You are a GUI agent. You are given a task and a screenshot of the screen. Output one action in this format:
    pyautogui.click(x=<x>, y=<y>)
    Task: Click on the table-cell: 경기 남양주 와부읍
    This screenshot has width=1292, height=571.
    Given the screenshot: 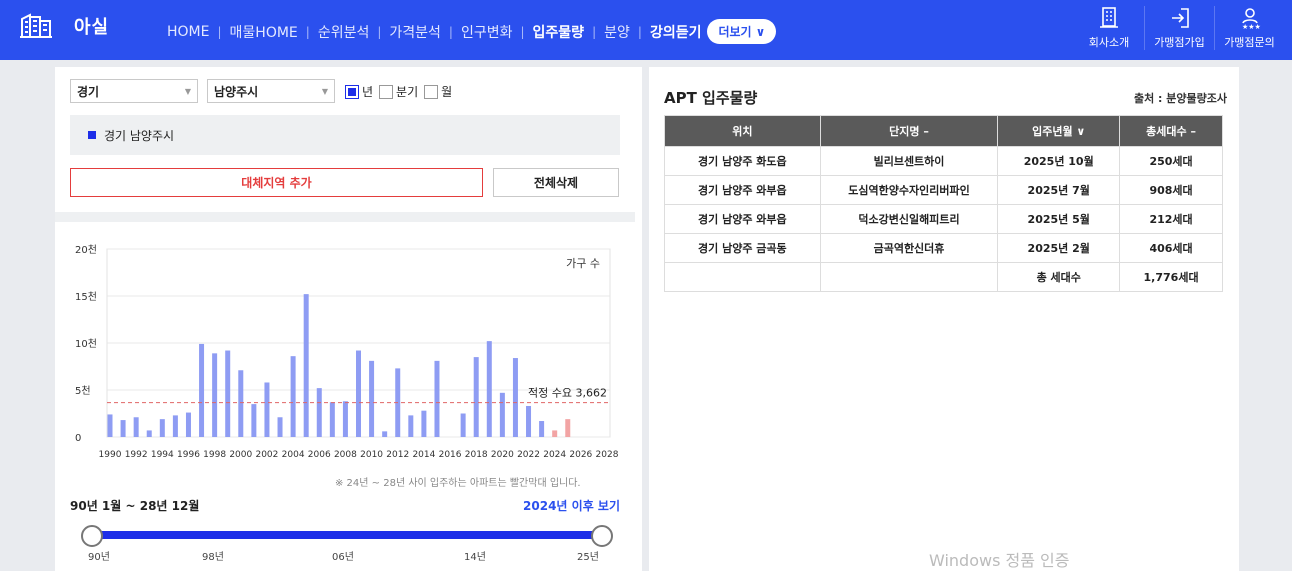 What is the action you would take?
    pyautogui.click(x=742, y=190)
    